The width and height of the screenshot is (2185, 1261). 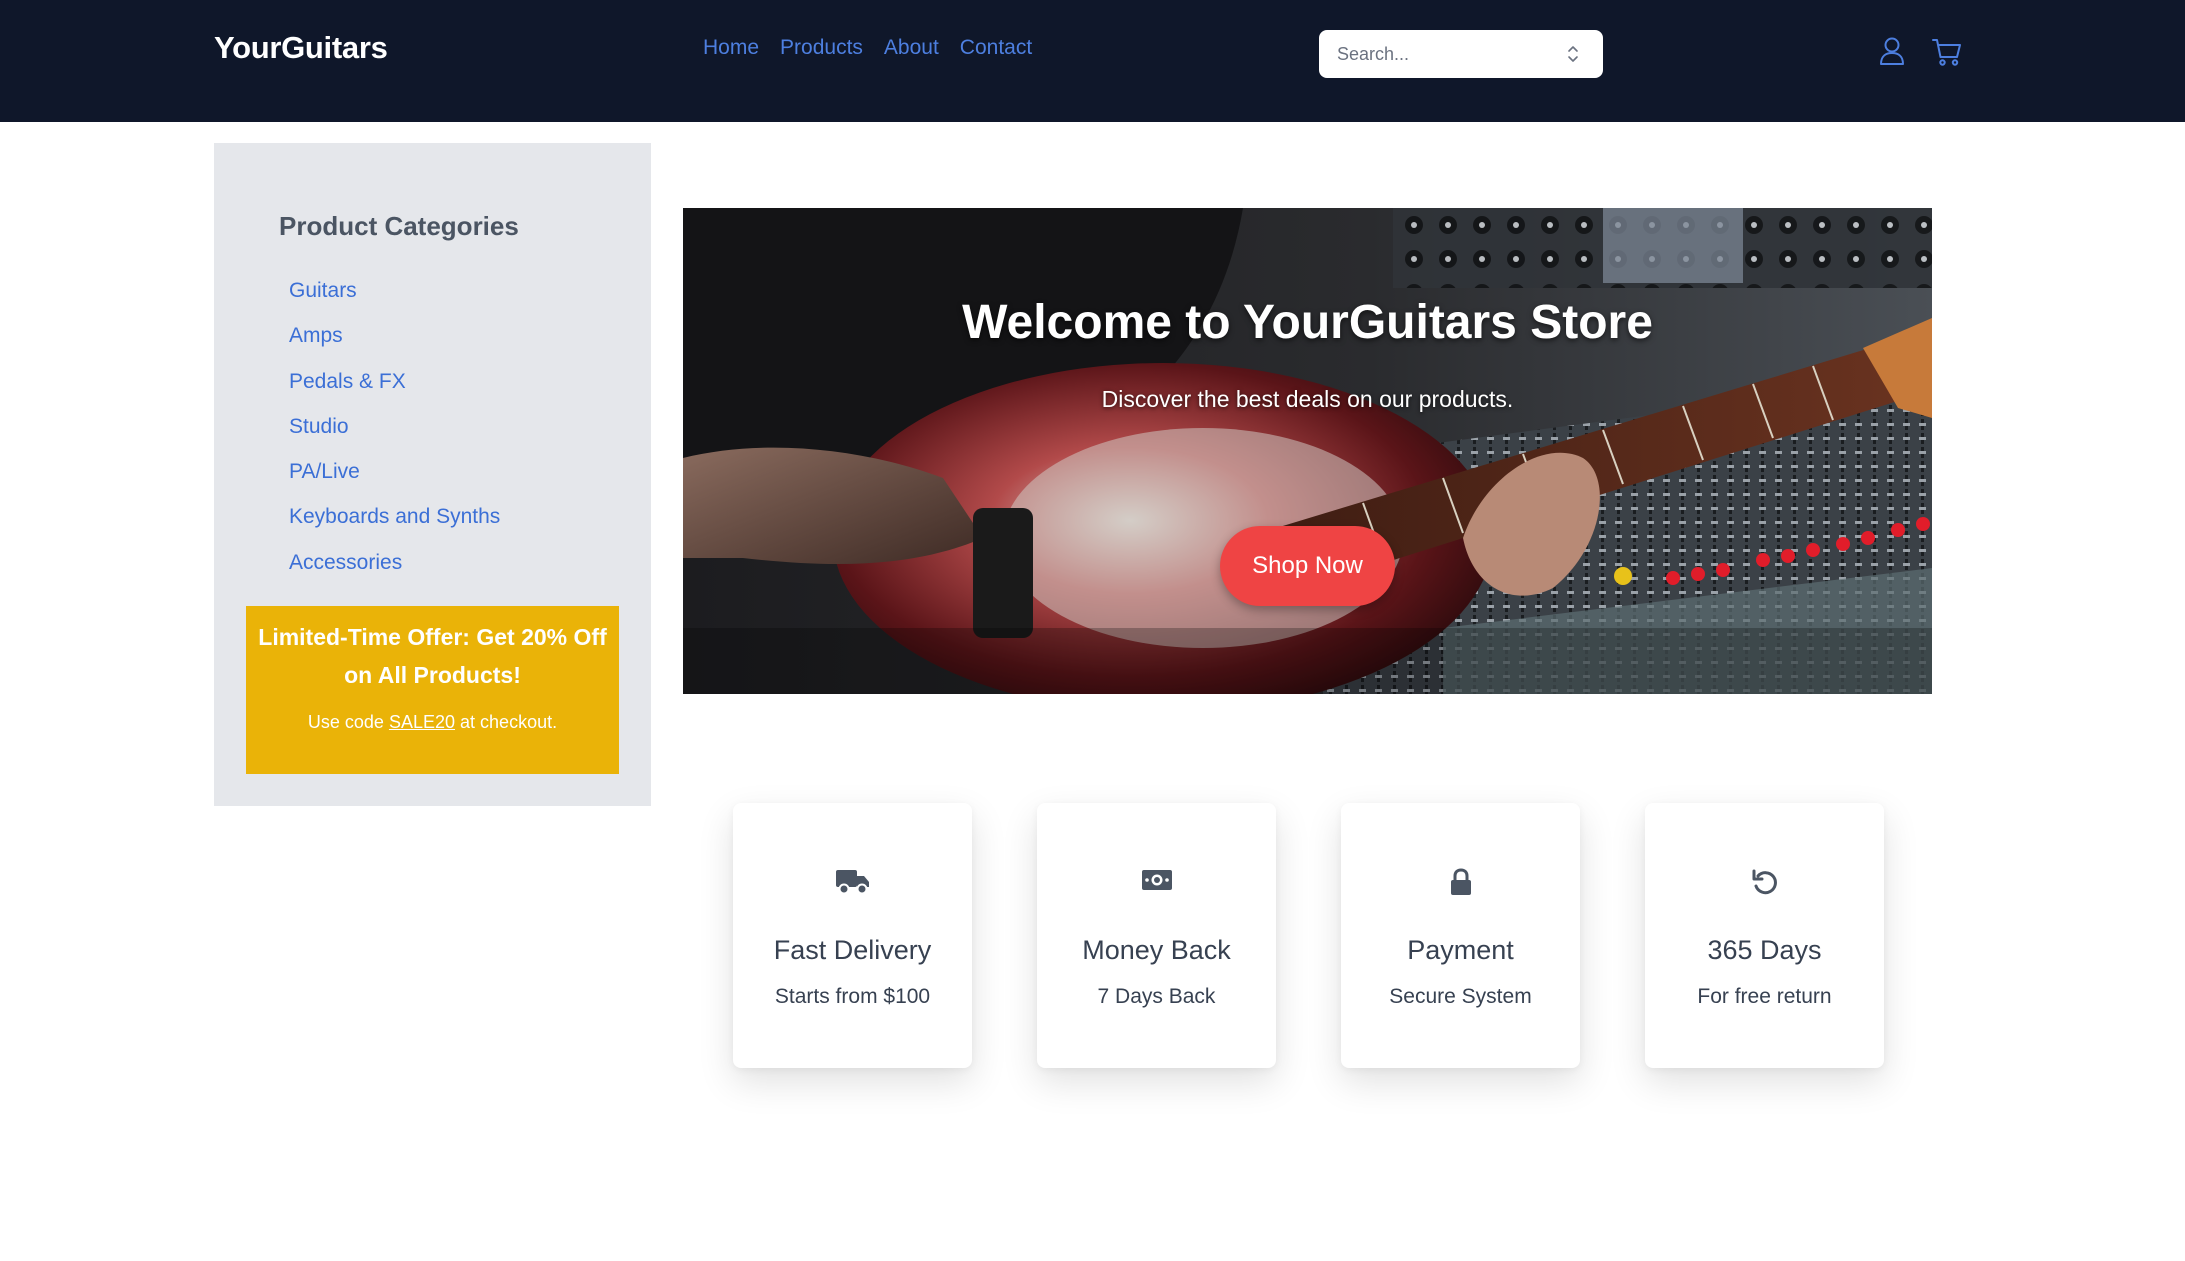 What do you see at coordinates (1157, 882) in the screenshot?
I see `money-icon` at bounding box center [1157, 882].